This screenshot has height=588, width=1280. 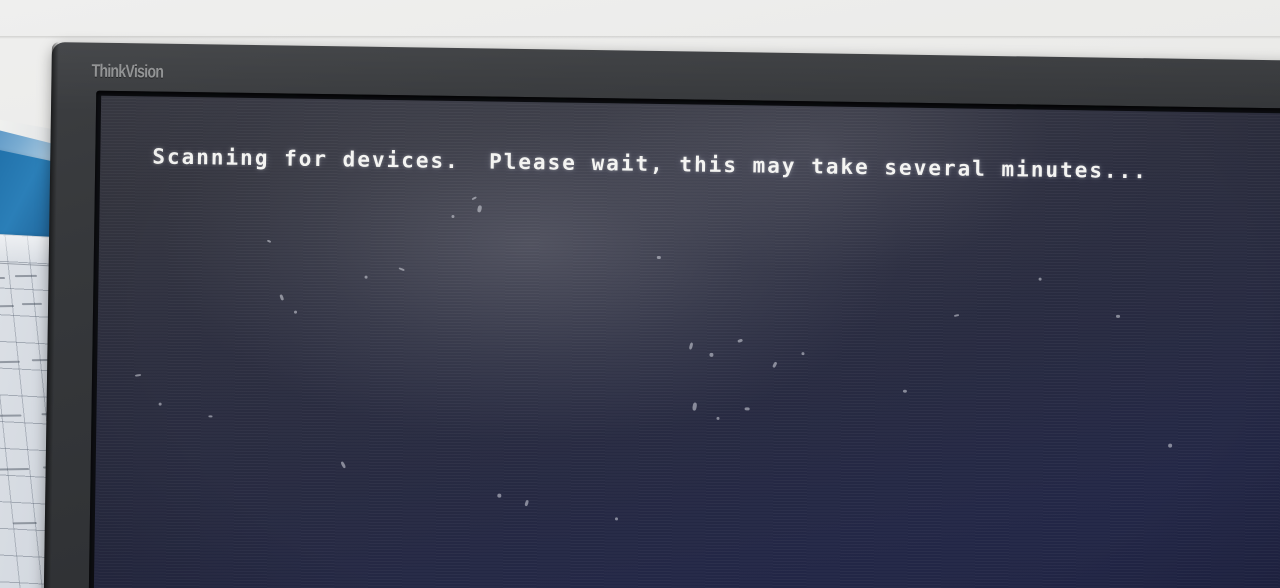 What do you see at coordinates (640, 37) in the screenshot?
I see `wall-seam` at bounding box center [640, 37].